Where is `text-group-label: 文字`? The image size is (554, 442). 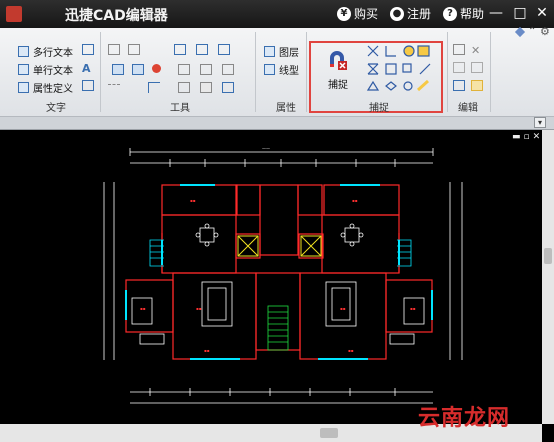
text-group-label: 文字 is located at coordinates (56, 108).